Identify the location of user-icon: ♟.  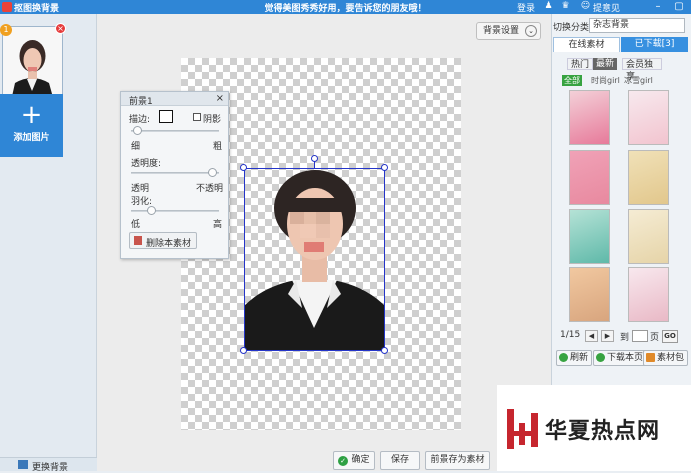
(548, 6).